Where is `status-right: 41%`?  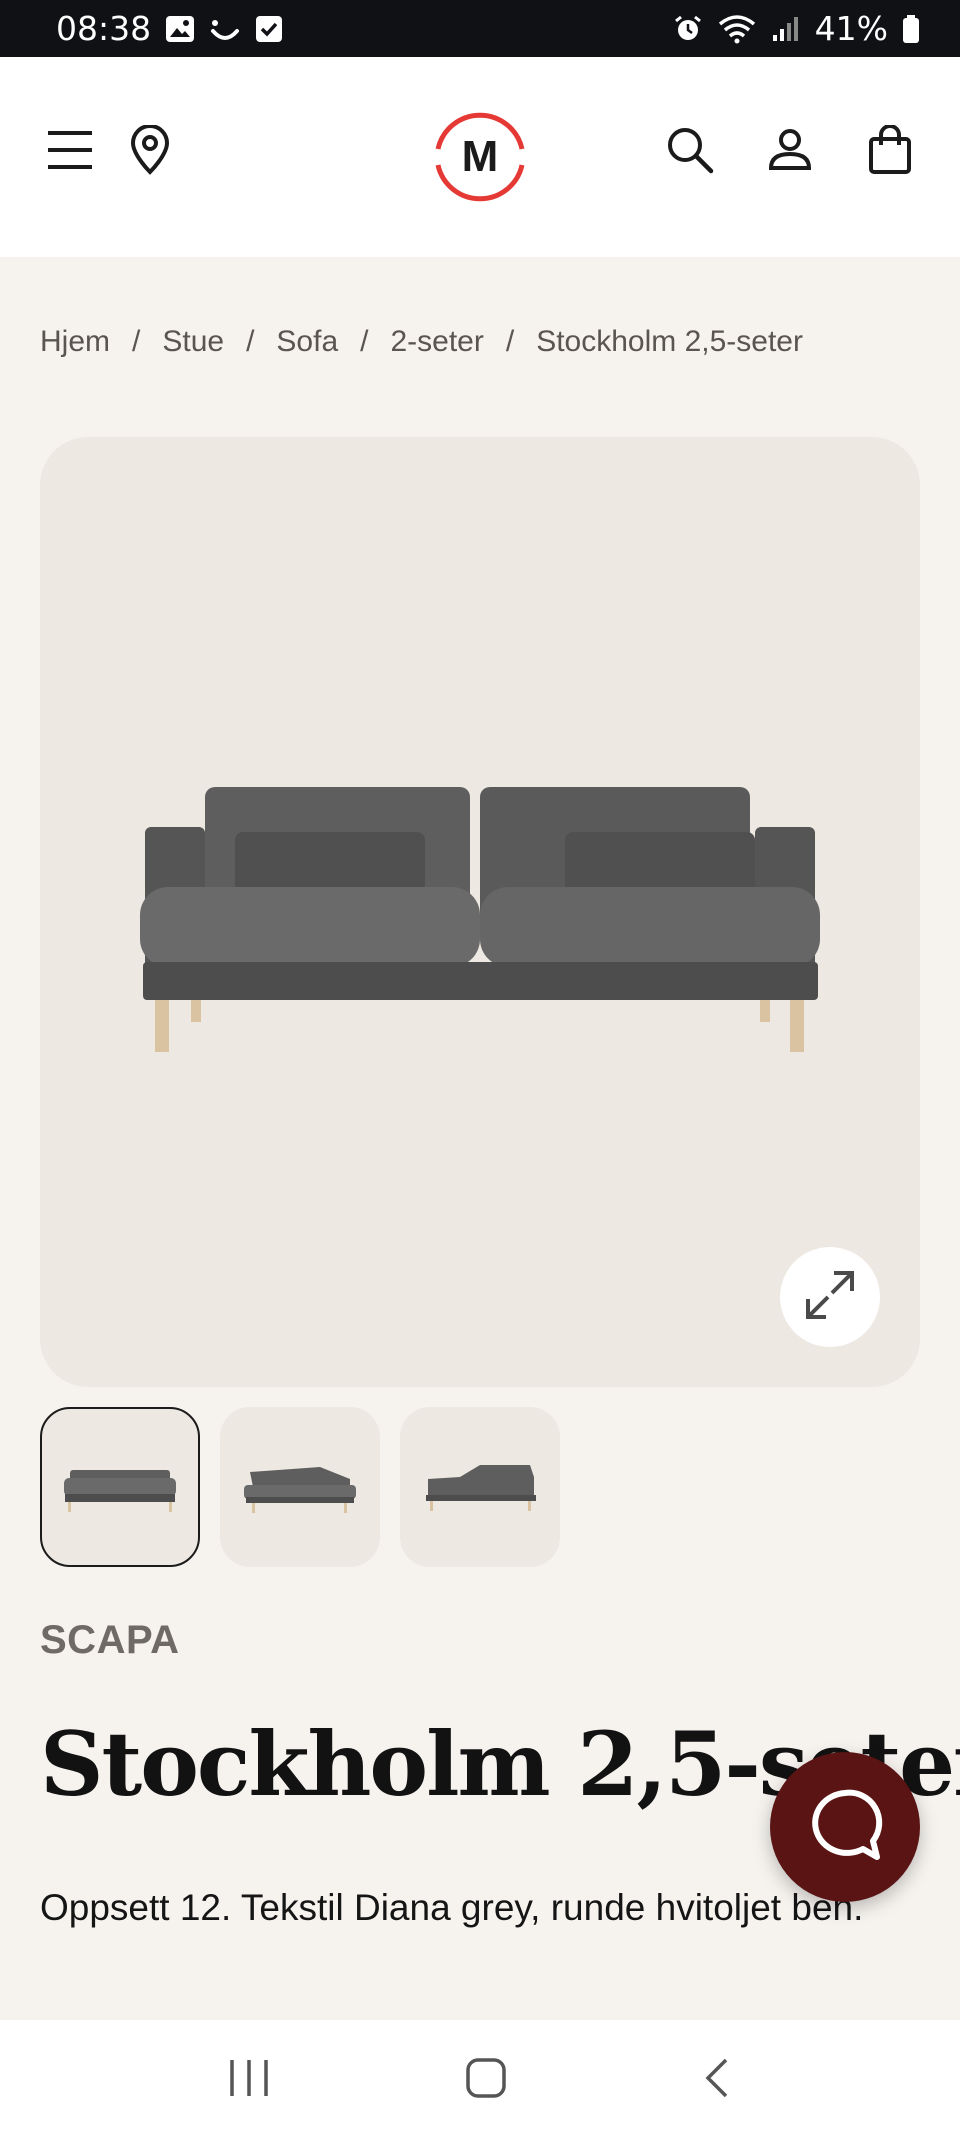 status-right: 41% is located at coordinates (796, 28).